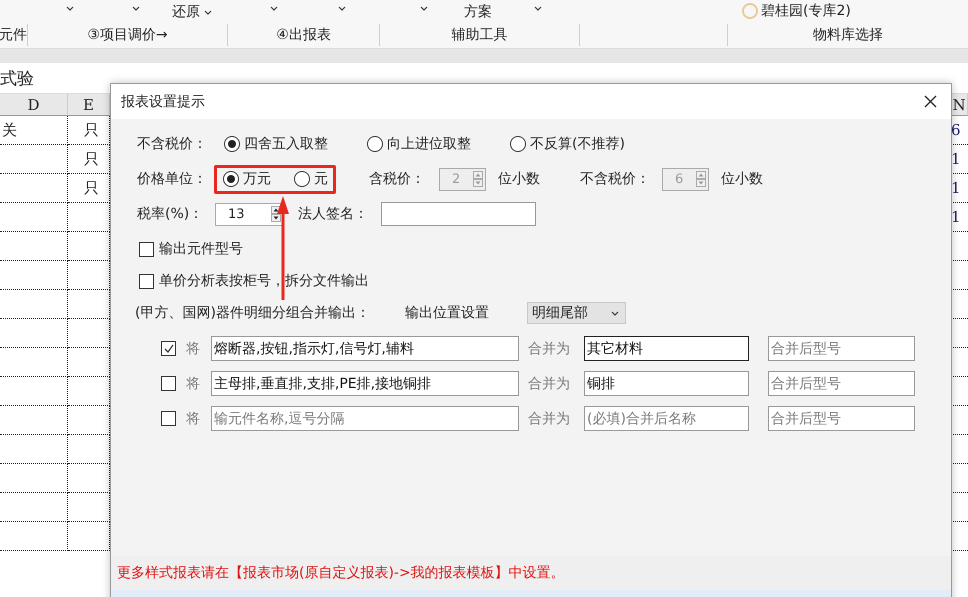  What do you see at coordinates (478, 12) in the screenshot?
I see `ribbon-button: 方案` at bounding box center [478, 12].